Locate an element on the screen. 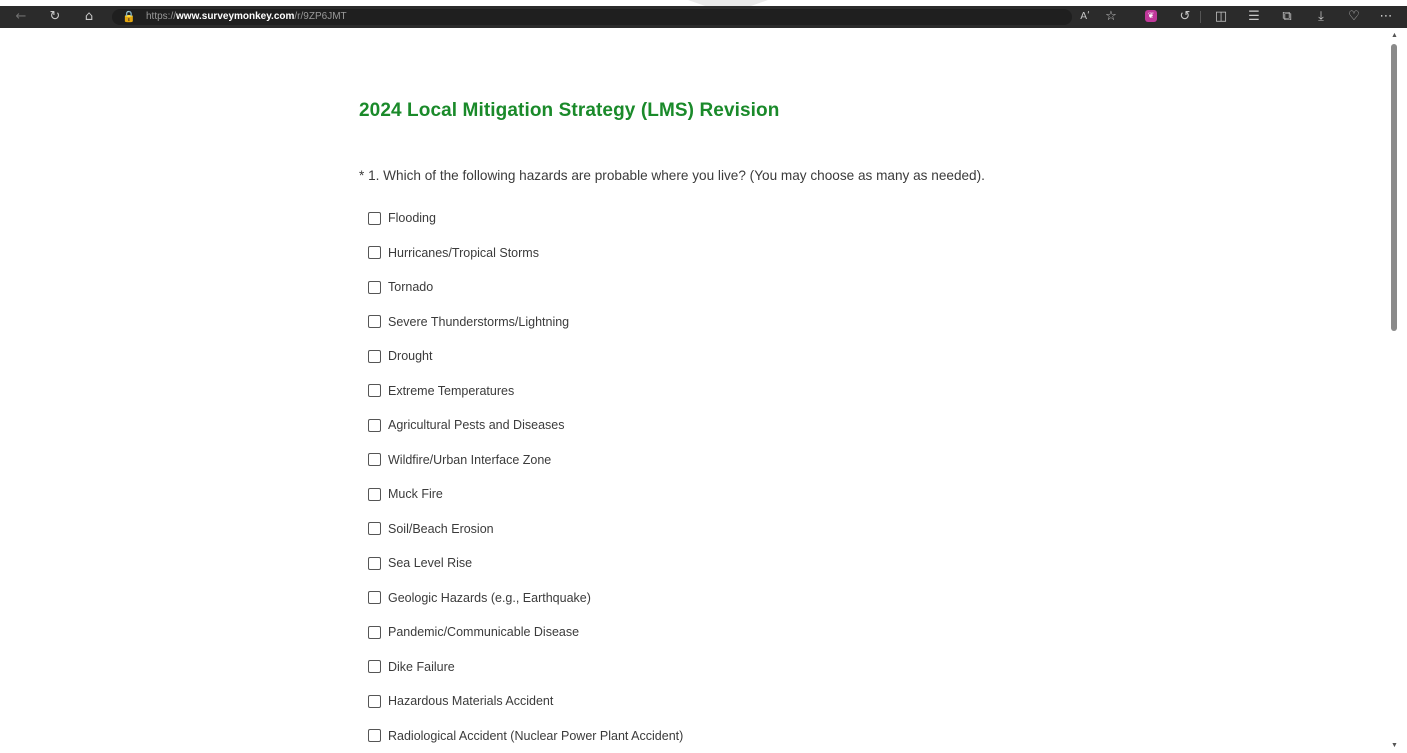 The width and height of the screenshot is (1407, 753). scroll-down-arrow-icon: ▼ is located at coordinates (1394, 745).